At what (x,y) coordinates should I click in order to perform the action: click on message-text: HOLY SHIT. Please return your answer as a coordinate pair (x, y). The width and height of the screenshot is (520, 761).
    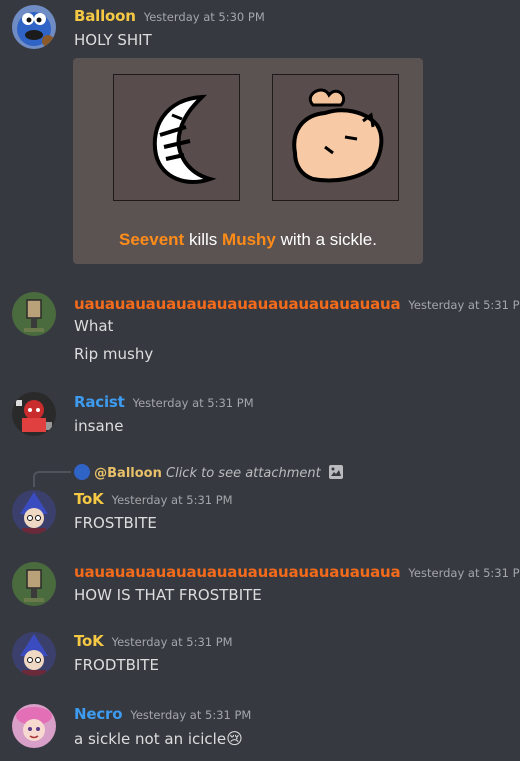
    Looking at the image, I should click on (113, 40).